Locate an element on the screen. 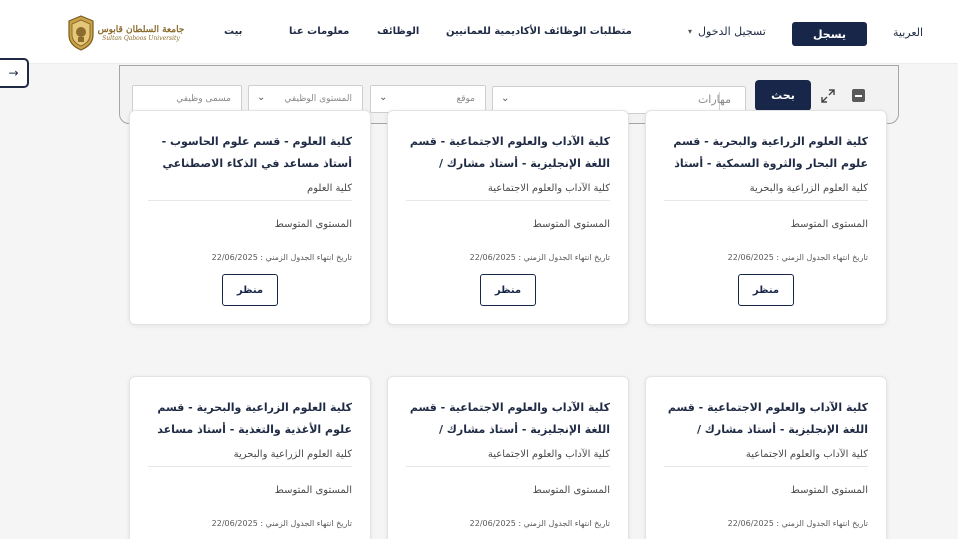  location-select: ⌄ موقع is located at coordinates (428, 99).